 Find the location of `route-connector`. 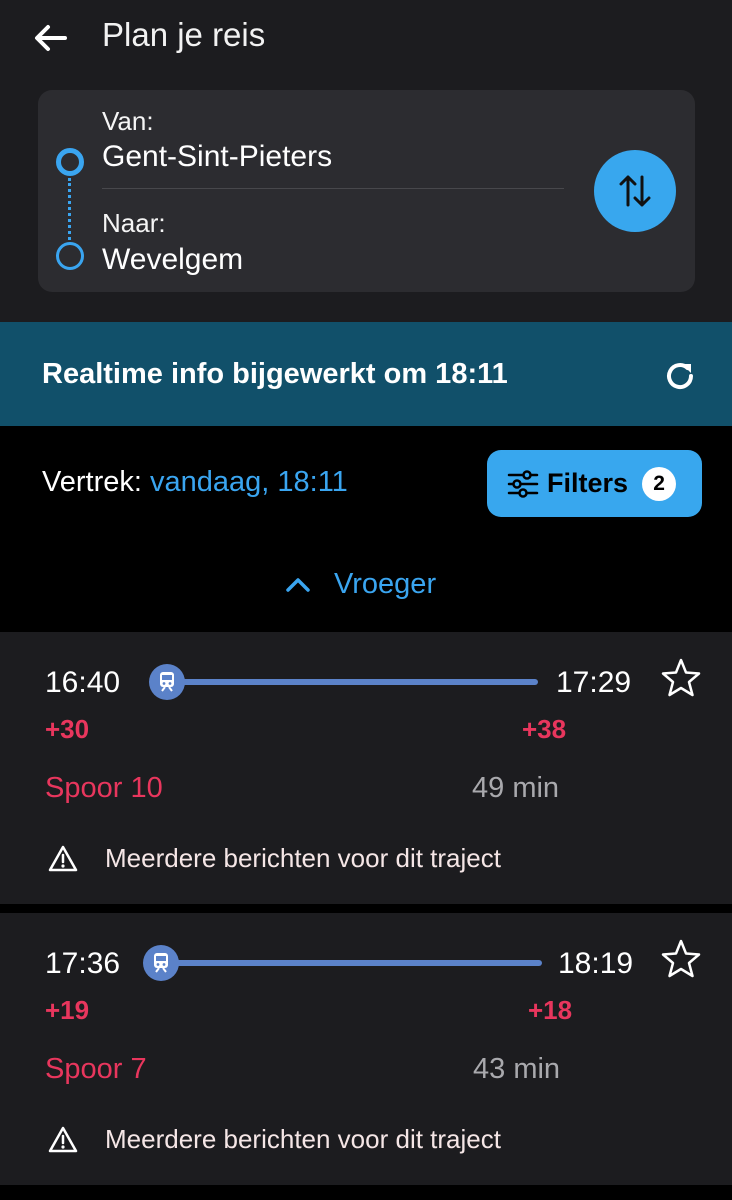

route-connector is located at coordinates (69, 209).